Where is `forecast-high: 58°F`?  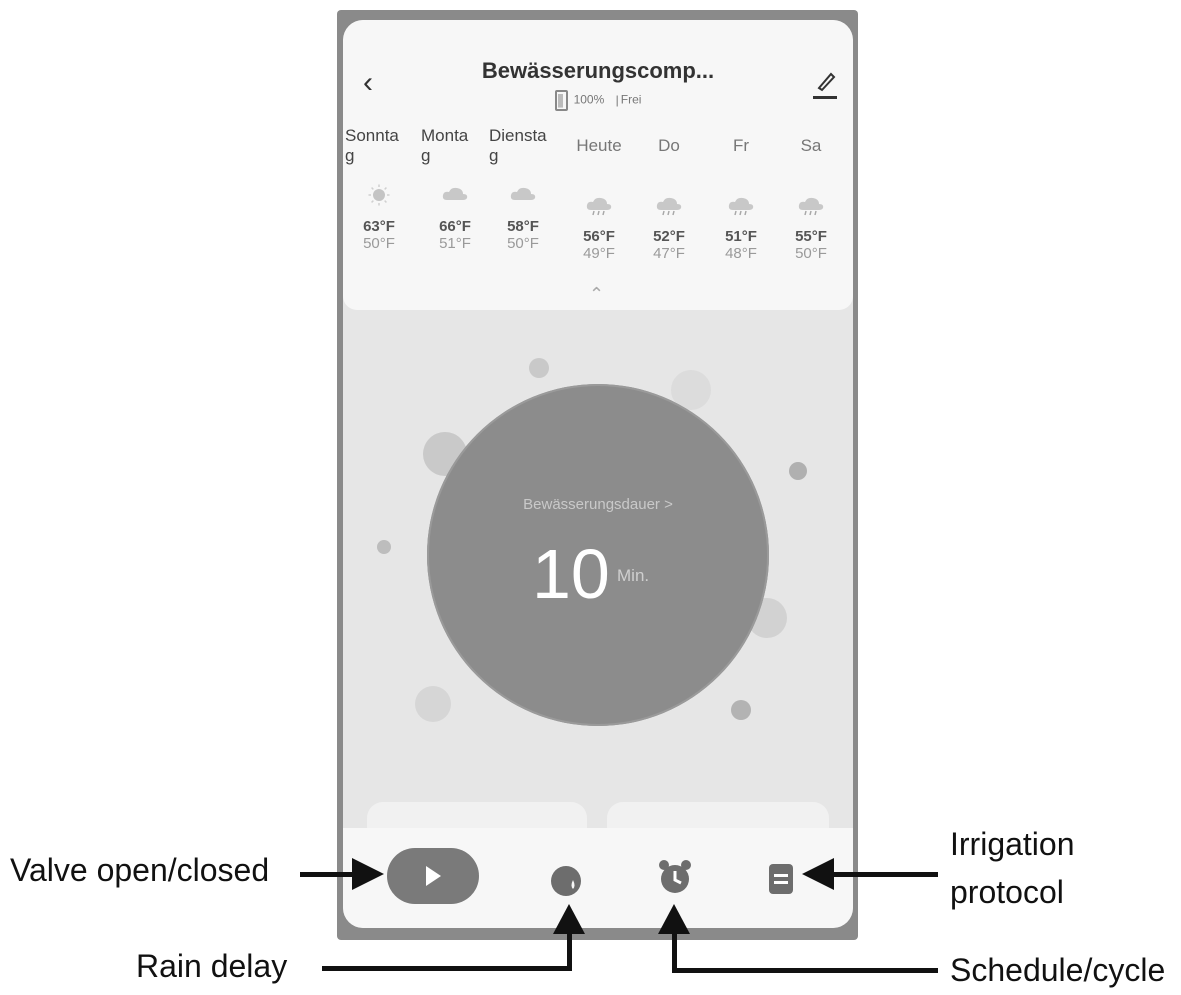
forecast-high: 58°F is located at coordinates (523, 226).